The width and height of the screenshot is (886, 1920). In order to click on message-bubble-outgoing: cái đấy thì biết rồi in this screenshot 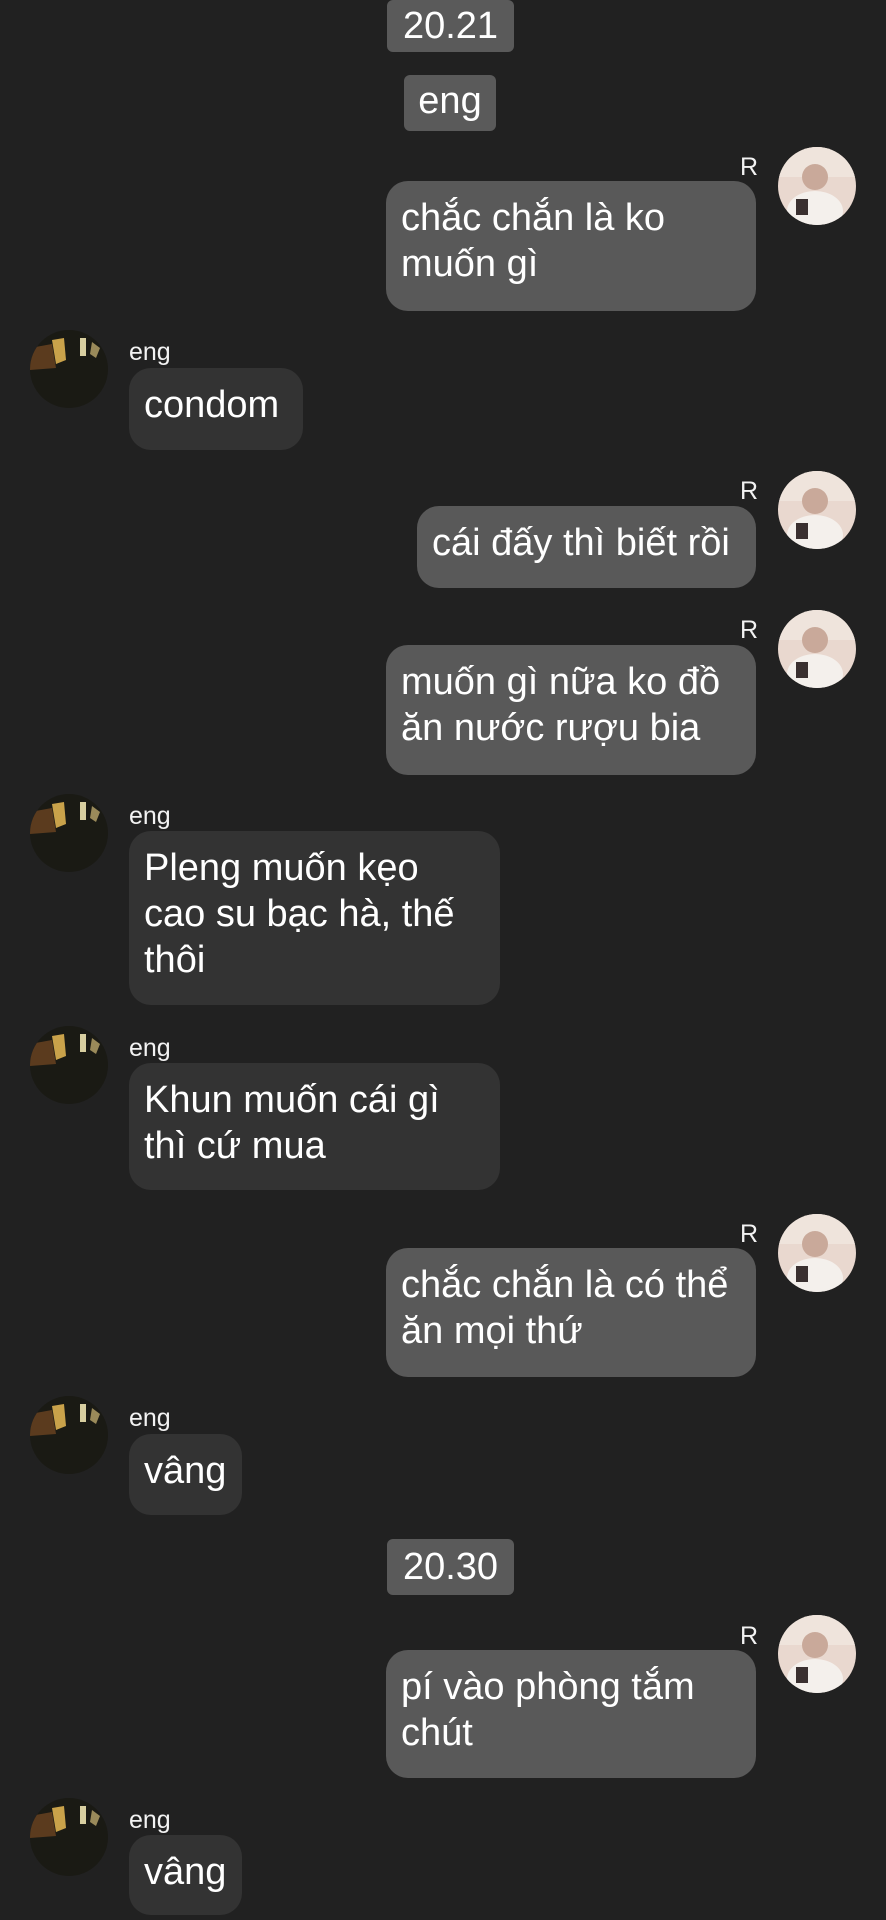, I will do `click(586, 547)`.